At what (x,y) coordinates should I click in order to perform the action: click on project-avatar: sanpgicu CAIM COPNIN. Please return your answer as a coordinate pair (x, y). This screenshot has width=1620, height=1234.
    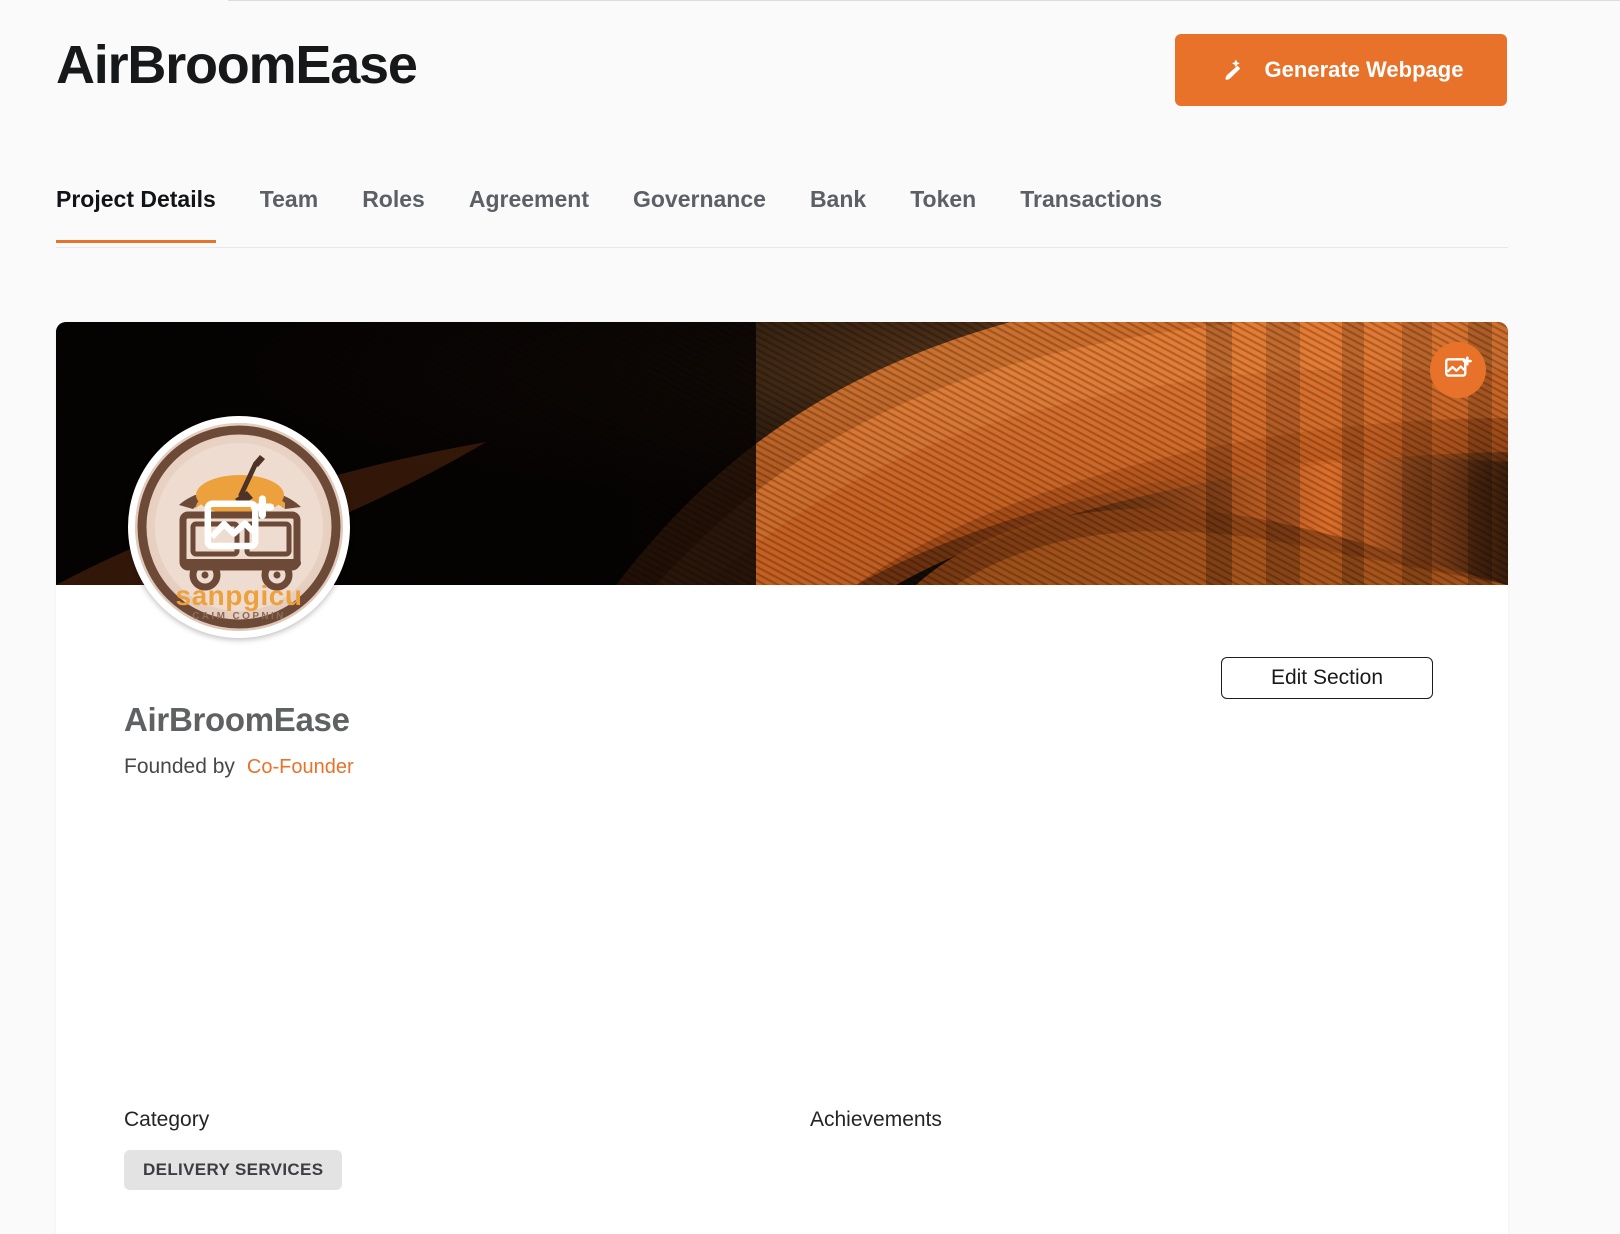
    Looking at the image, I should click on (239, 527).